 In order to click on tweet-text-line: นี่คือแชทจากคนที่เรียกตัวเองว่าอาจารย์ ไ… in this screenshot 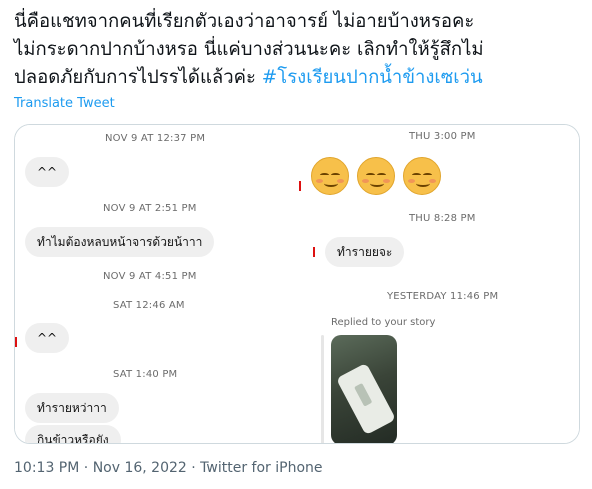, I will do `click(244, 21)`.